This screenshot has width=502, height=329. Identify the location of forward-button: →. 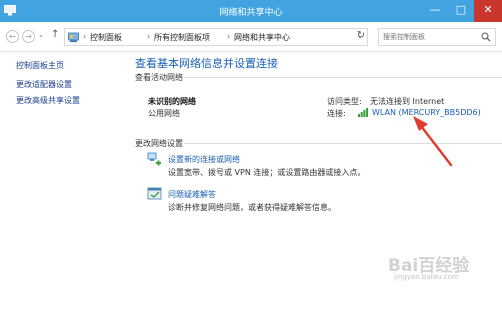
(28, 36).